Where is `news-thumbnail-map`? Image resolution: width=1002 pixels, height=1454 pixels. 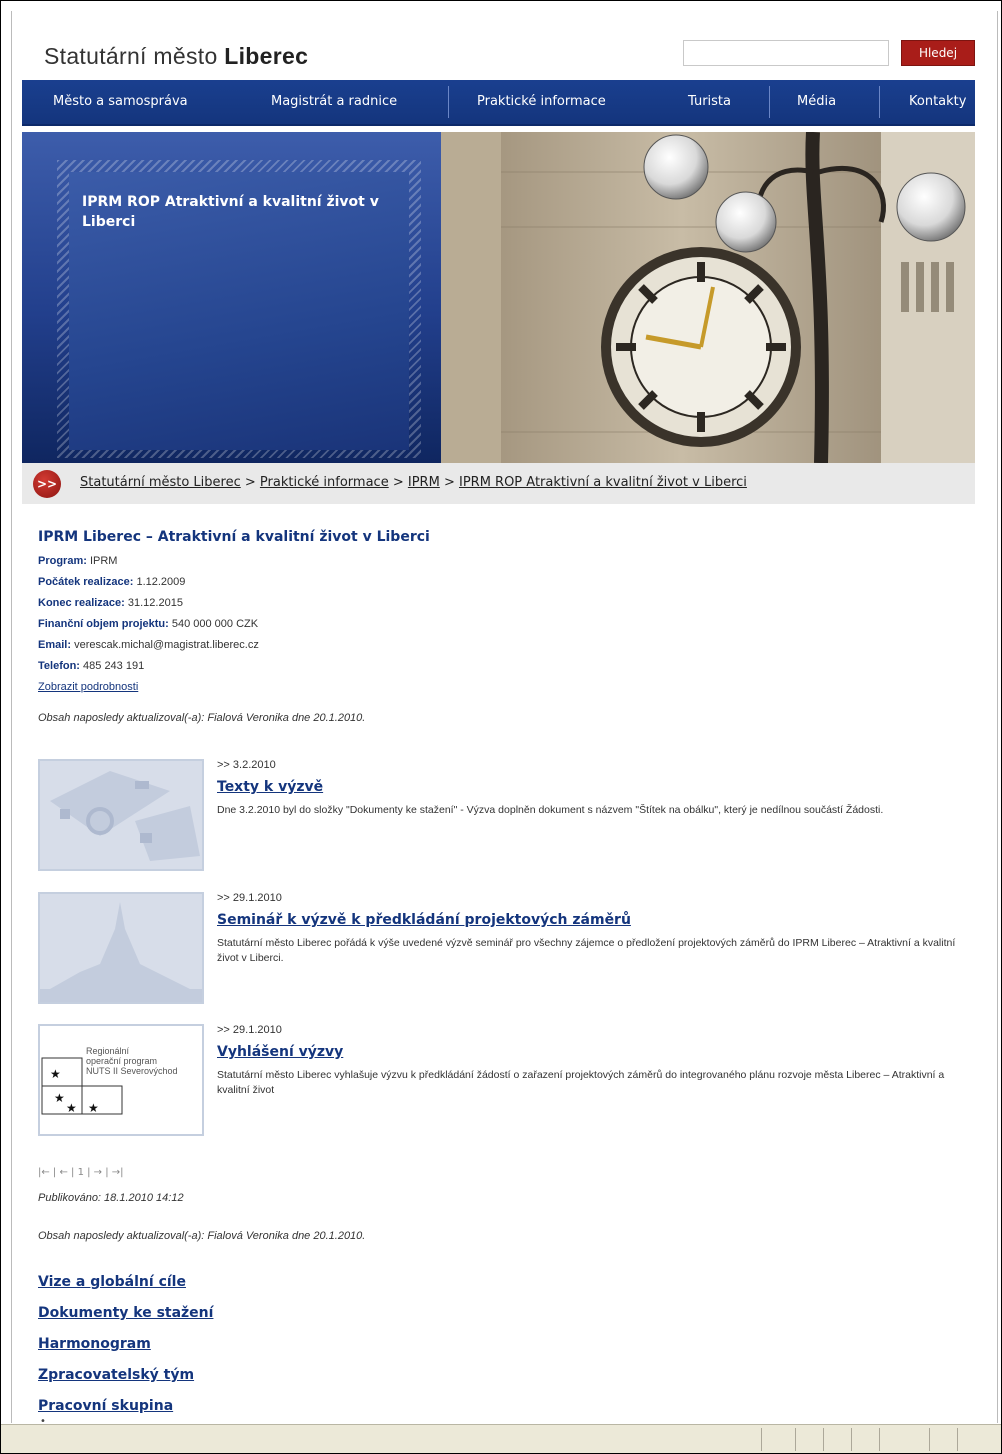
news-thumbnail-map is located at coordinates (121, 815).